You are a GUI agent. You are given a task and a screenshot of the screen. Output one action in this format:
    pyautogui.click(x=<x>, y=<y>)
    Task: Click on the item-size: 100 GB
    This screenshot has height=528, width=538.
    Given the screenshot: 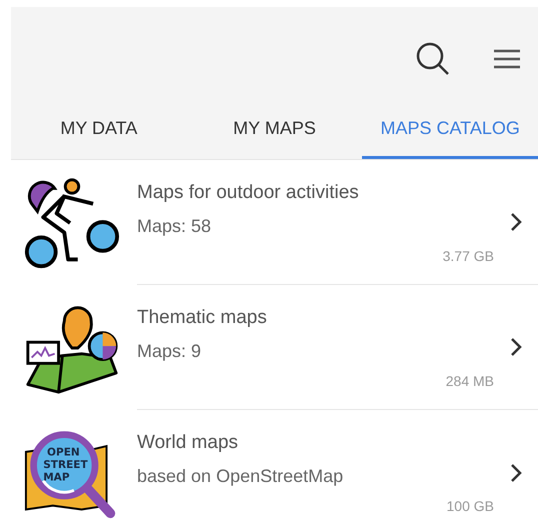 What is the action you would take?
    pyautogui.click(x=470, y=506)
    